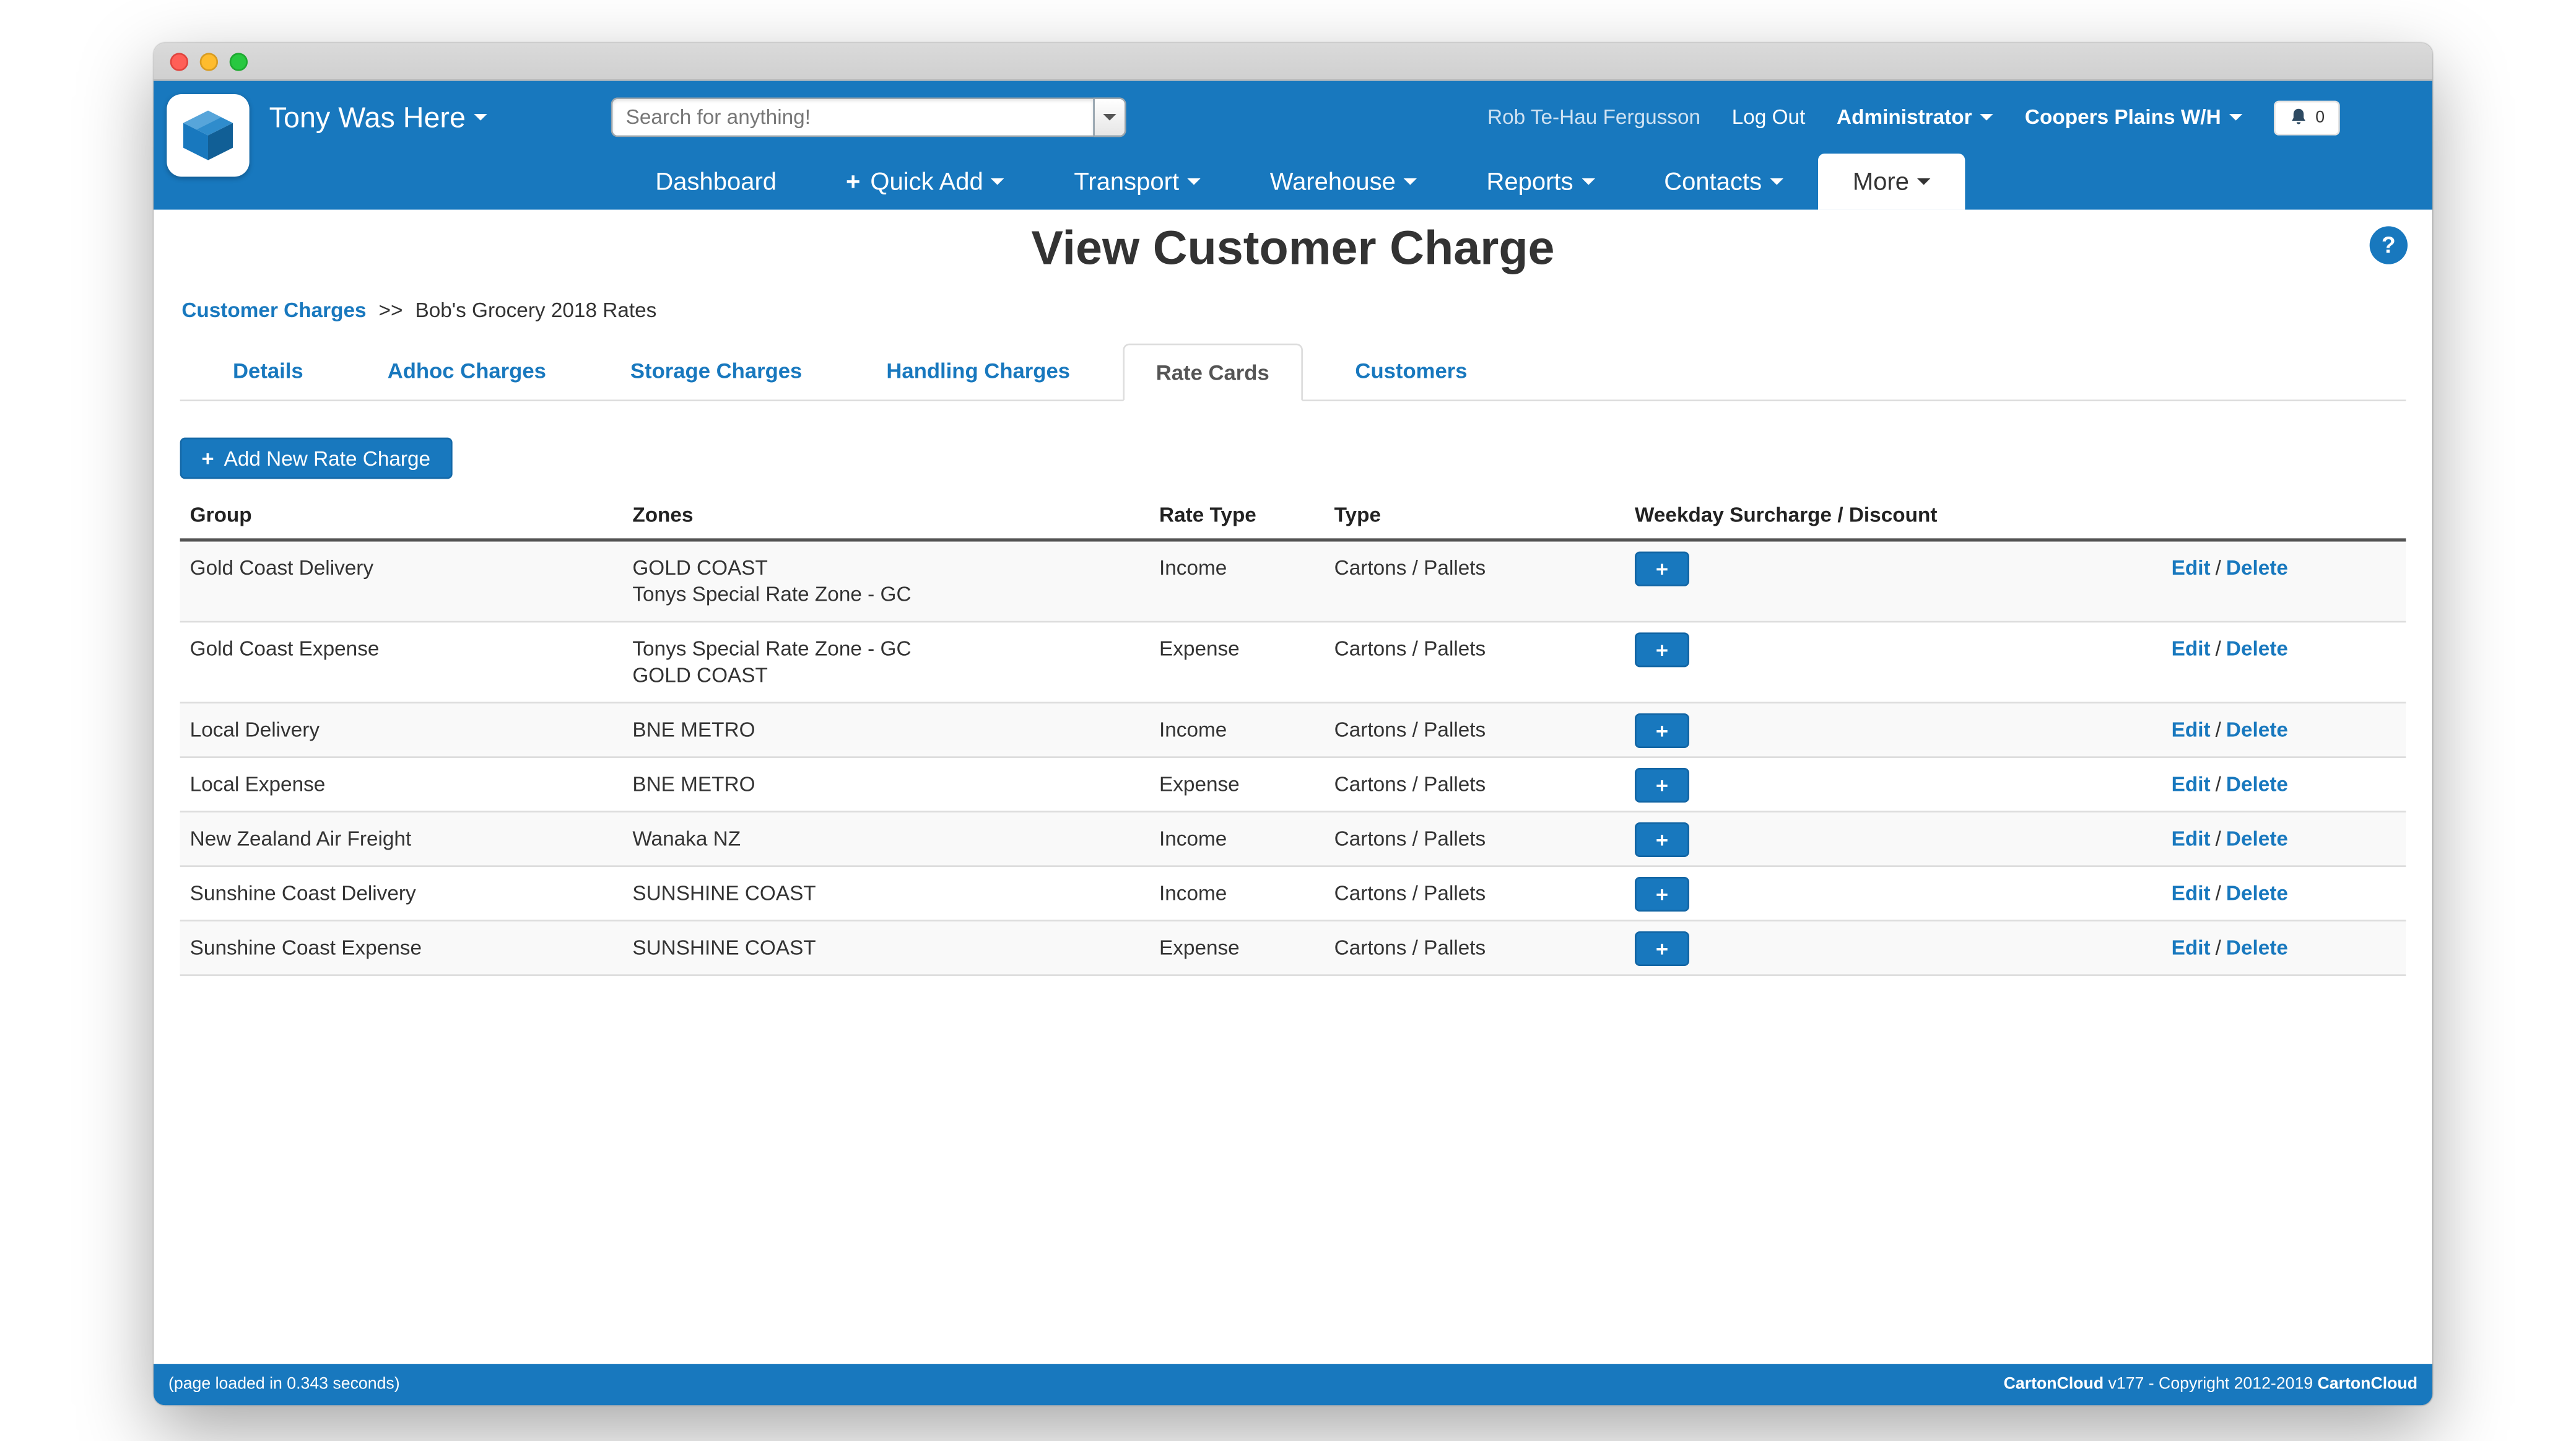 The width and height of the screenshot is (2576, 1441). Describe the element at coordinates (1541, 182) in the screenshot. I see `nav-reports: Reports` at that location.